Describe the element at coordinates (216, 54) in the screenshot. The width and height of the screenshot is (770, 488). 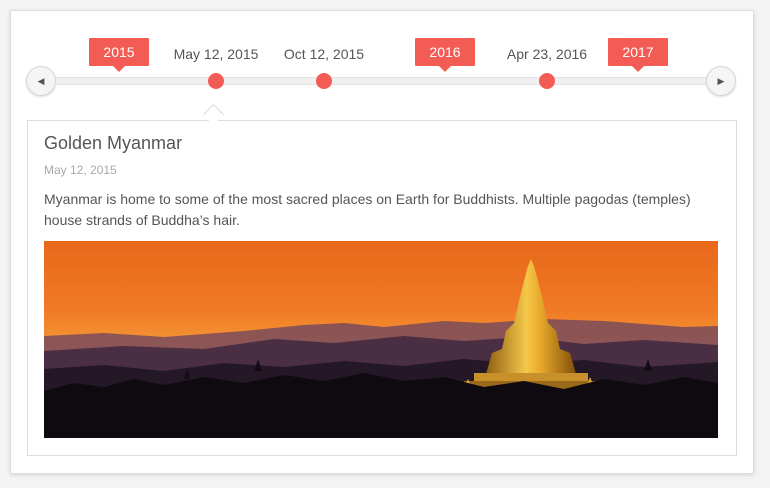
I see `event-label-1: May 12, 2015` at that location.